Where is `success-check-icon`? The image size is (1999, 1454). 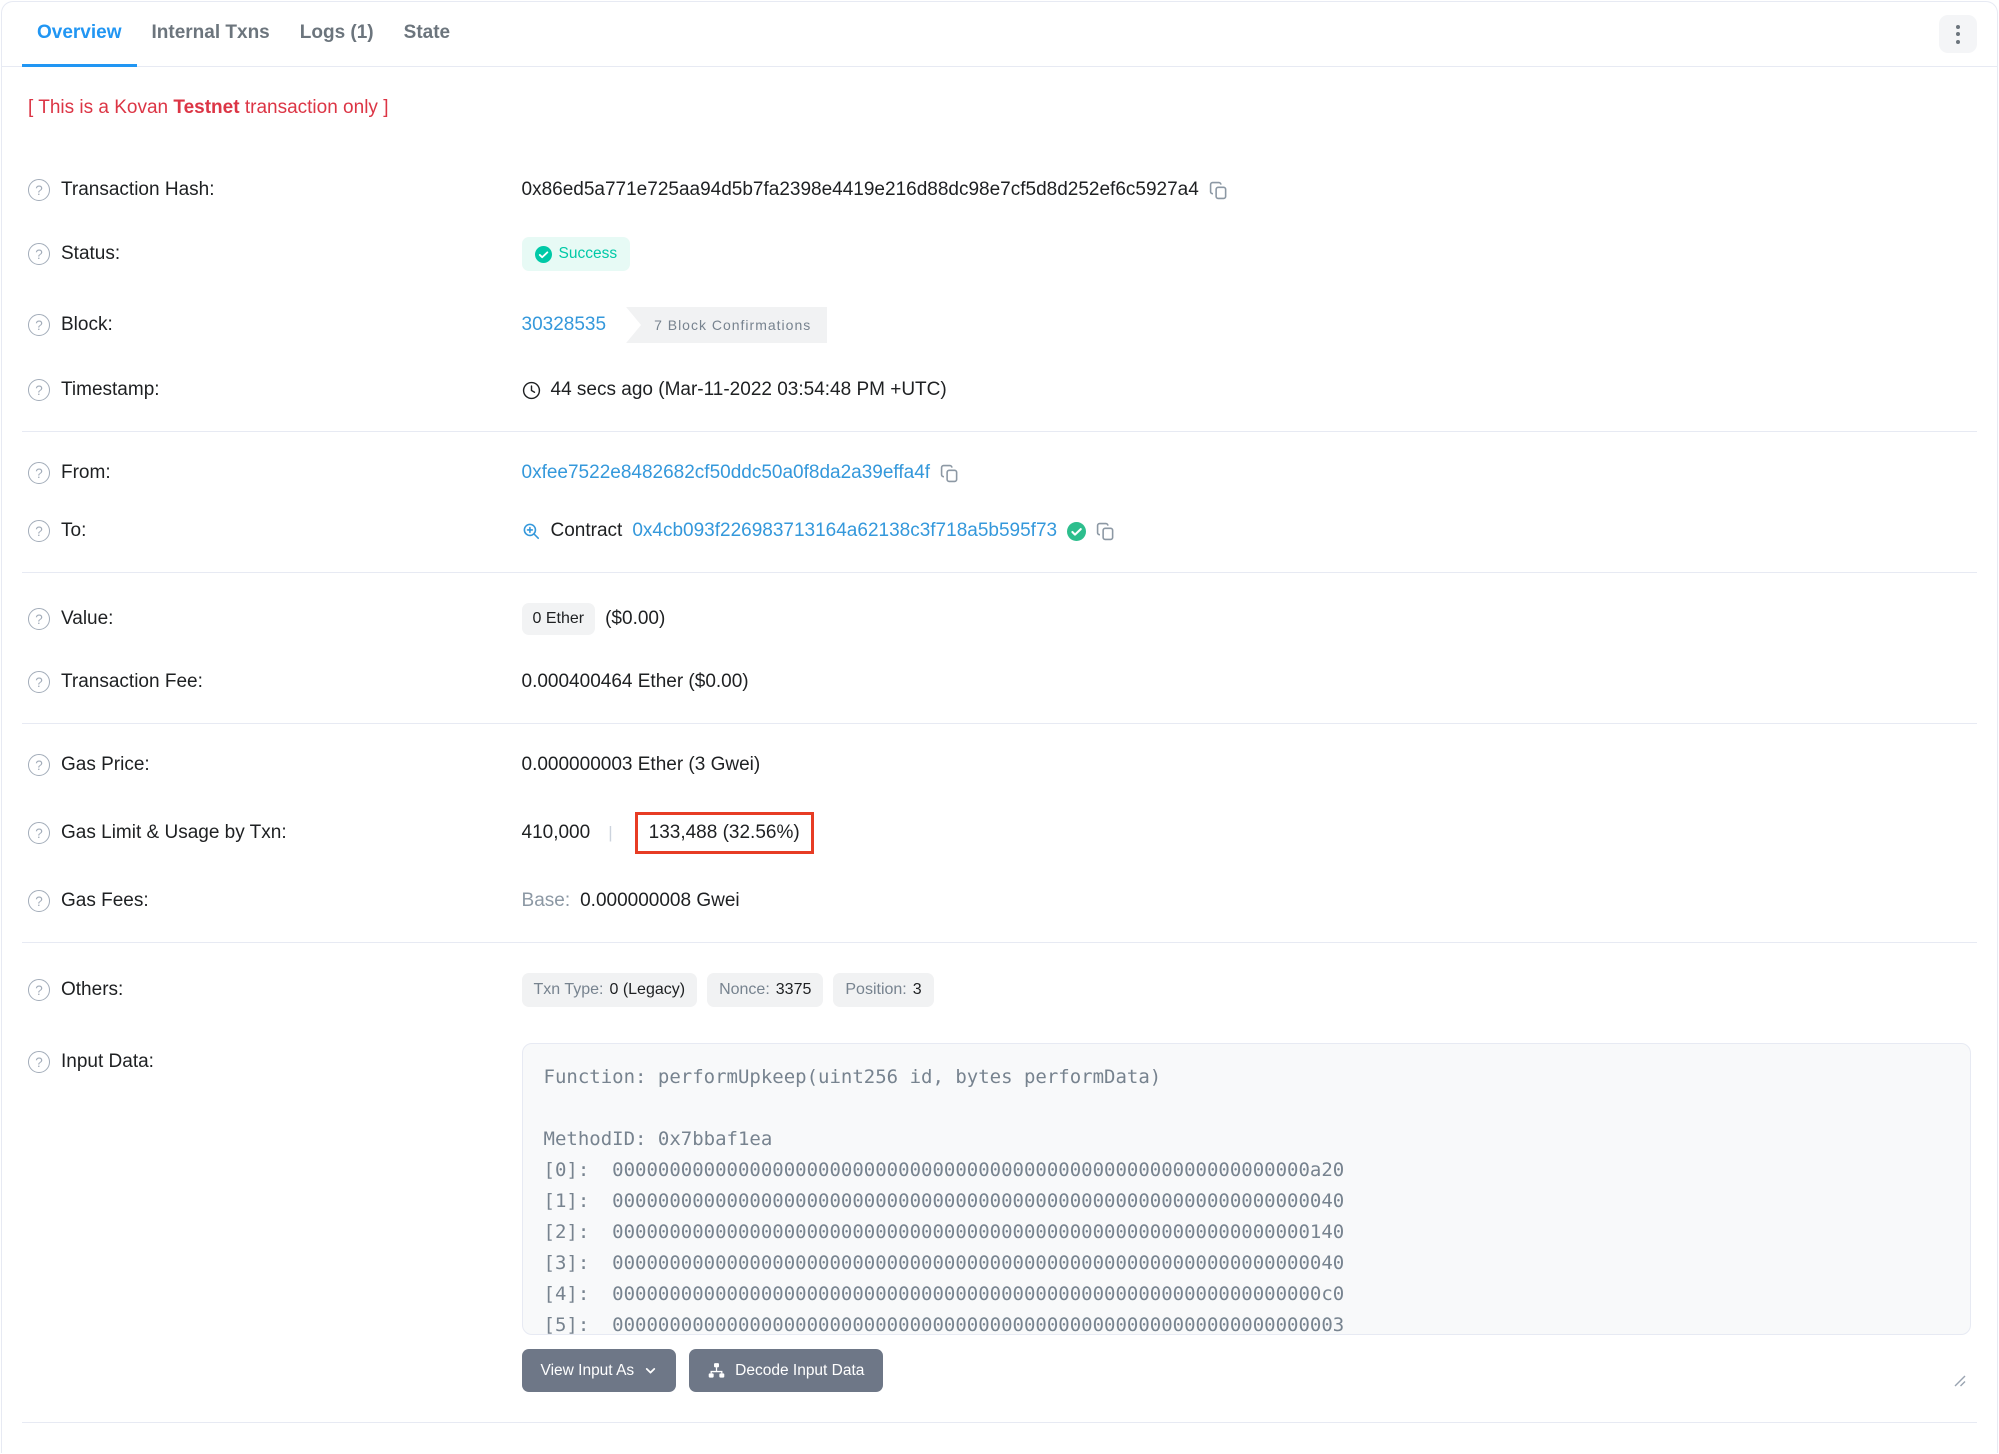
success-check-icon is located at coordinates (543, 254).